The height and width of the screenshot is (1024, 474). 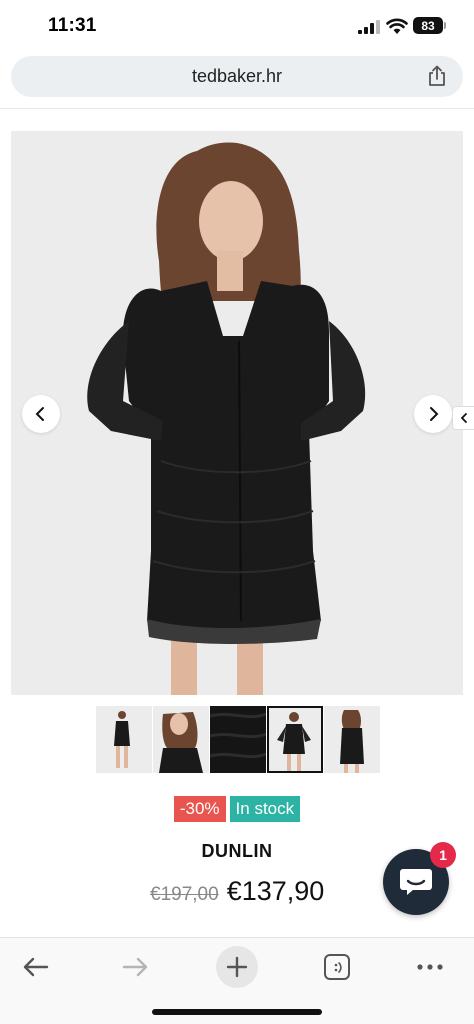 I want to click on badge-row: -30% In stock, so click(x=237, y=809).